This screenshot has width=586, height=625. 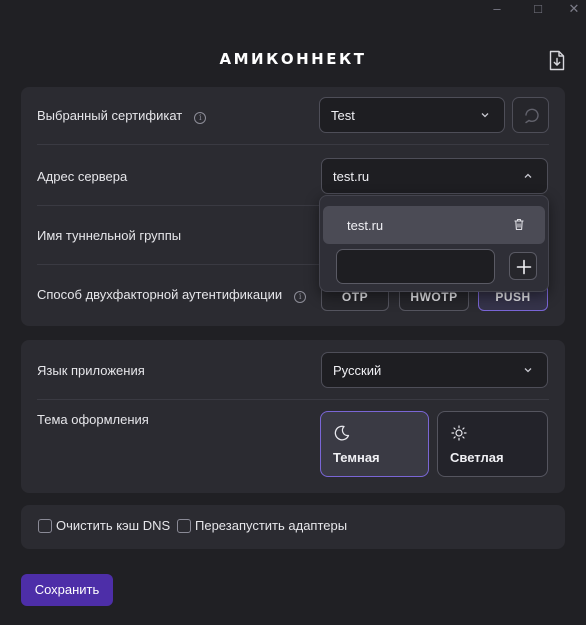 What do you see at coordinates (160, 294) in the screenshot?
I see `two-factor-label: Способ двухфакторной аутентификации` at bounding box center [160, 294].